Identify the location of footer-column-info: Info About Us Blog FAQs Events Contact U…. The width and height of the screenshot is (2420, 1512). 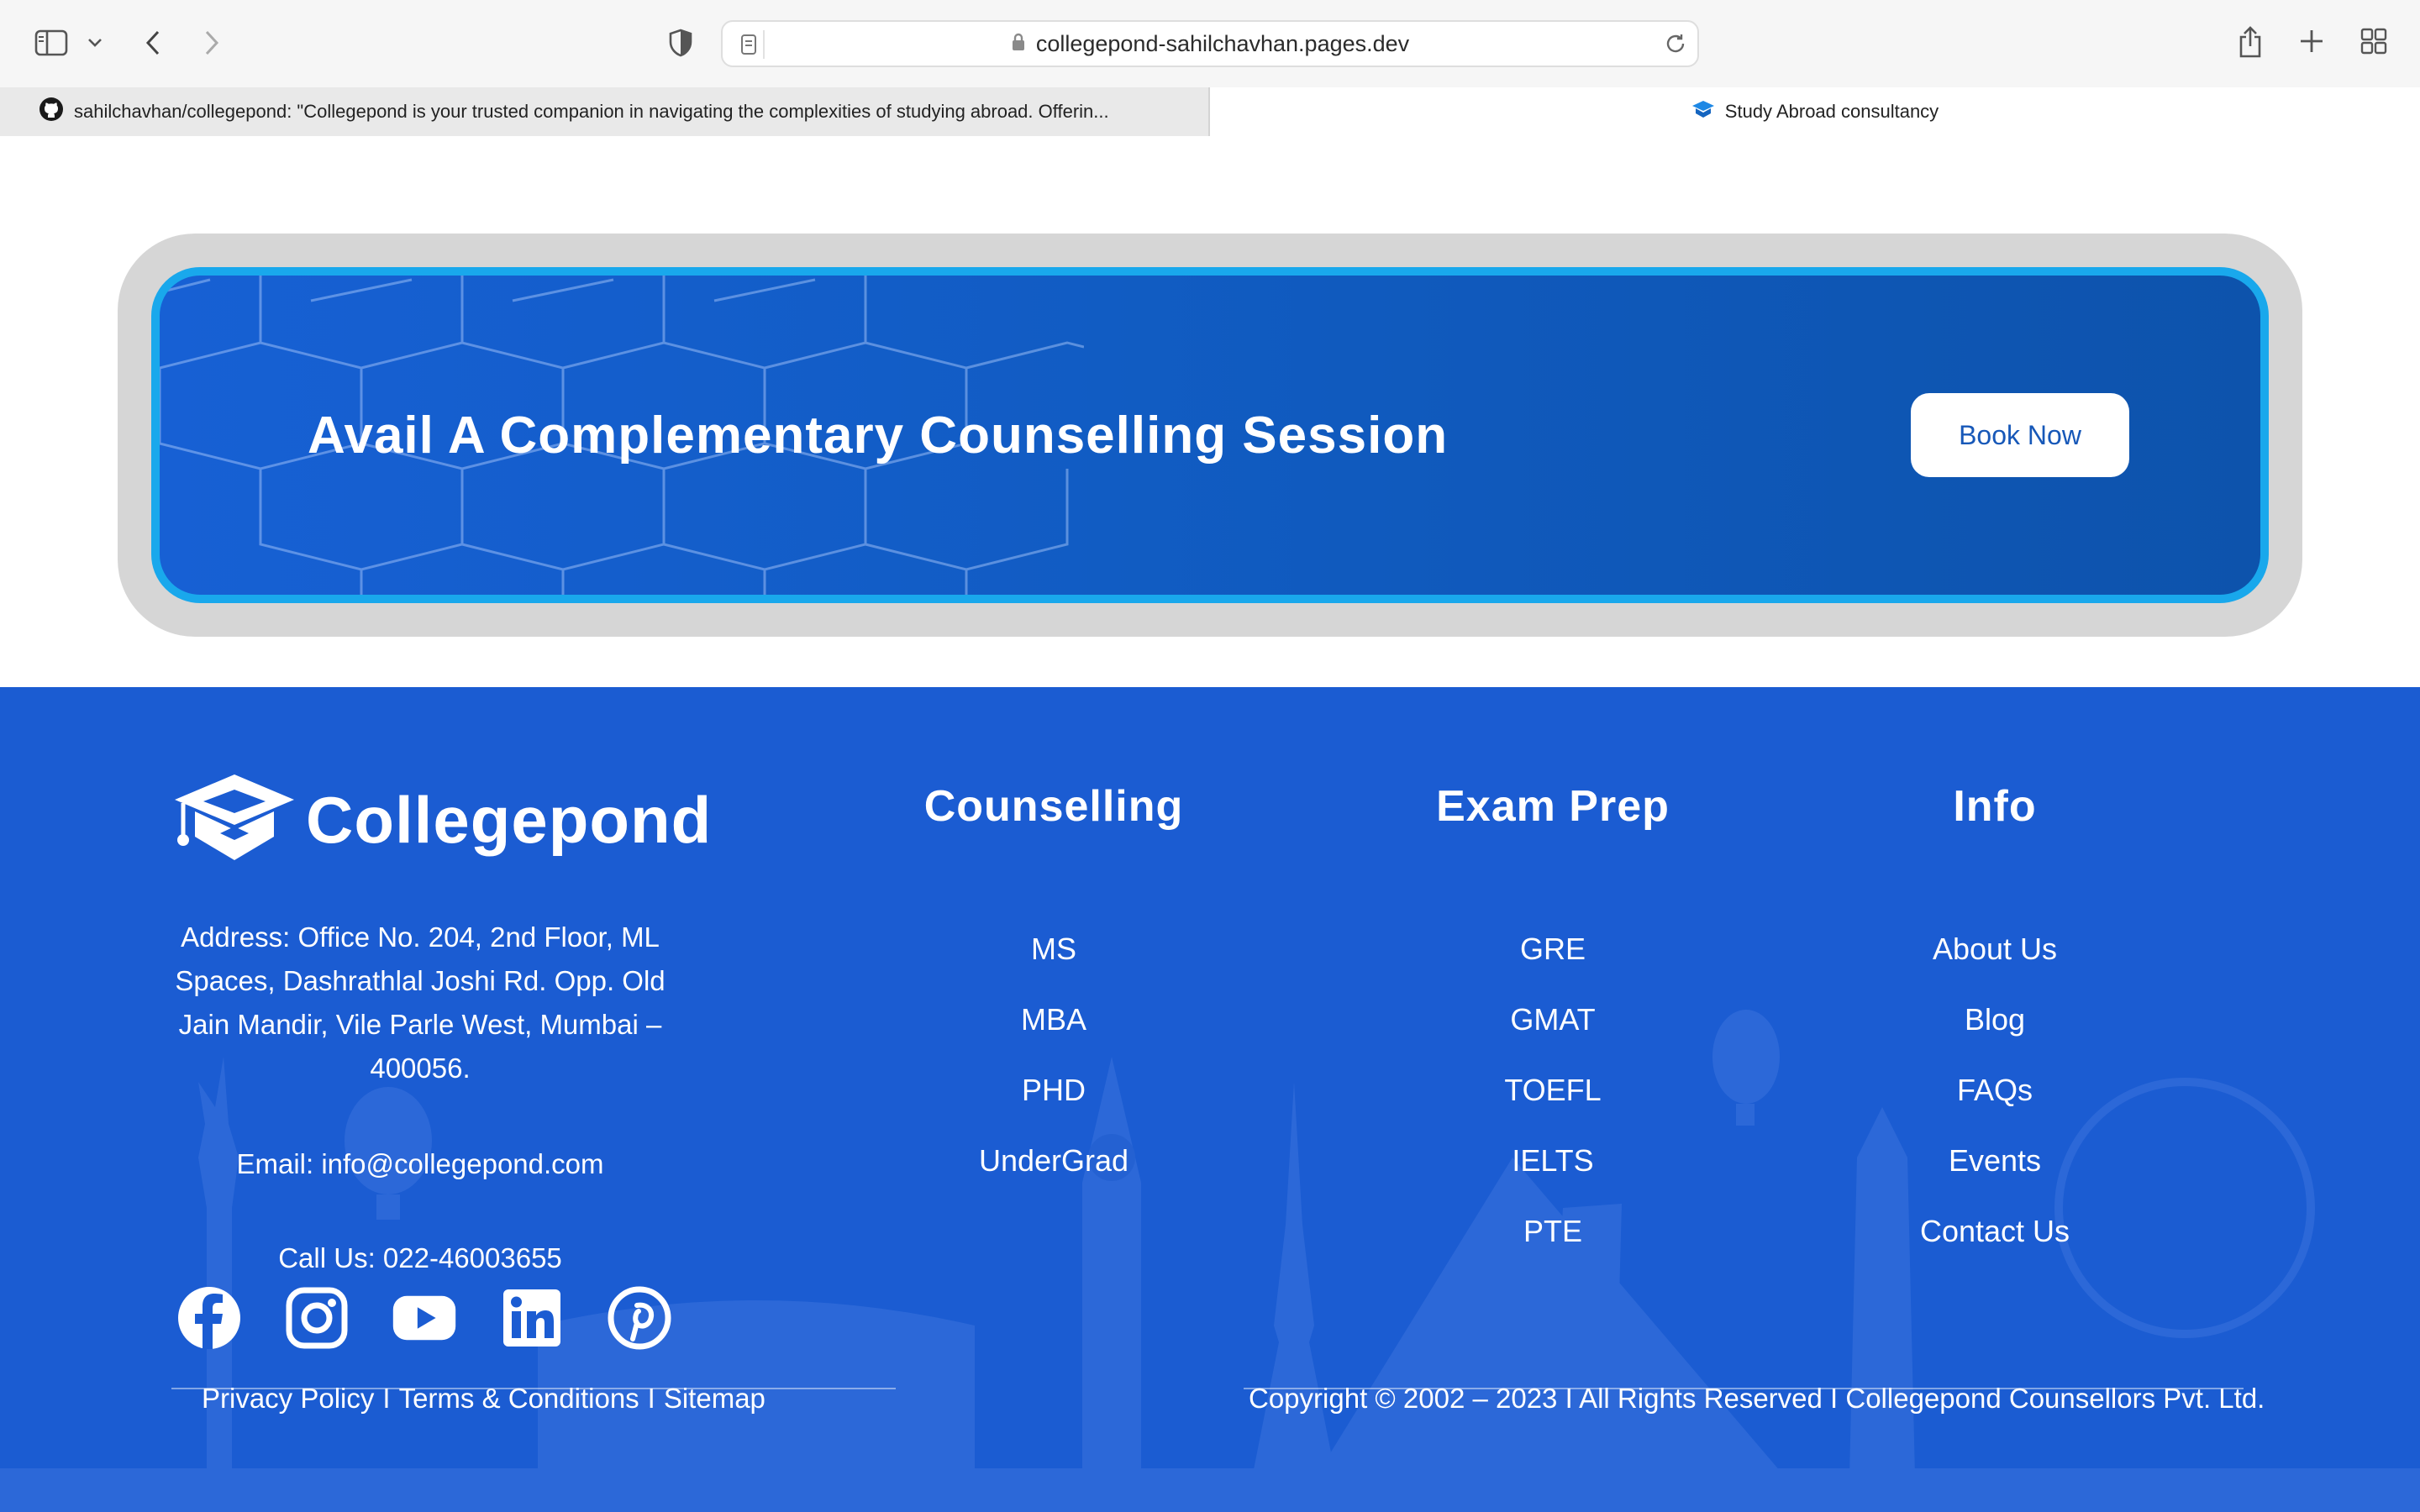
(1995, 1032).